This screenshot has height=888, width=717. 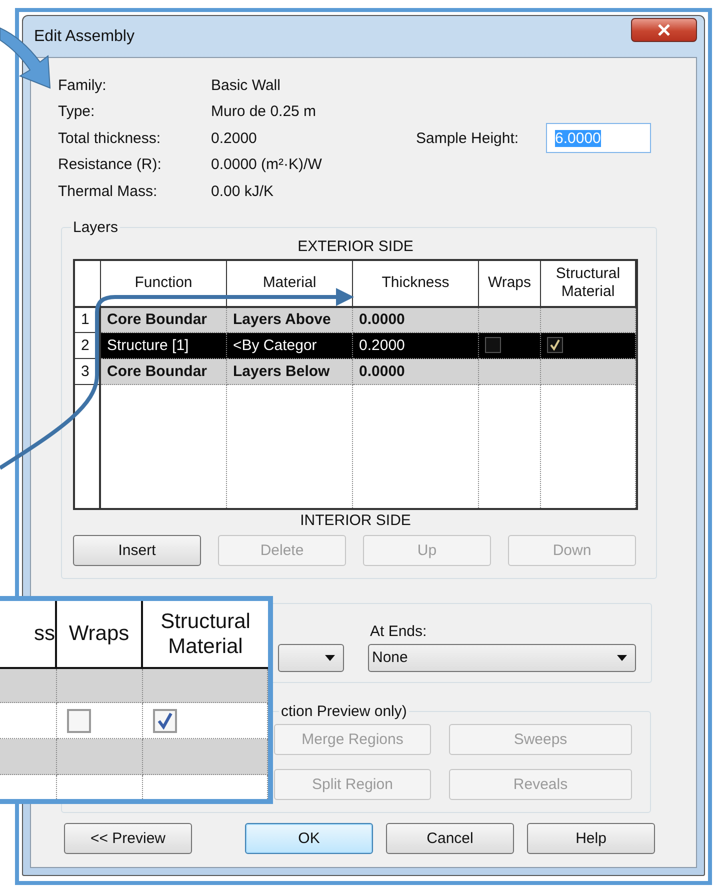 What do you see at coordinates (588, 284) in the screenshot?
I see `column-header: Structural Material` at bounding box center [588, 284].